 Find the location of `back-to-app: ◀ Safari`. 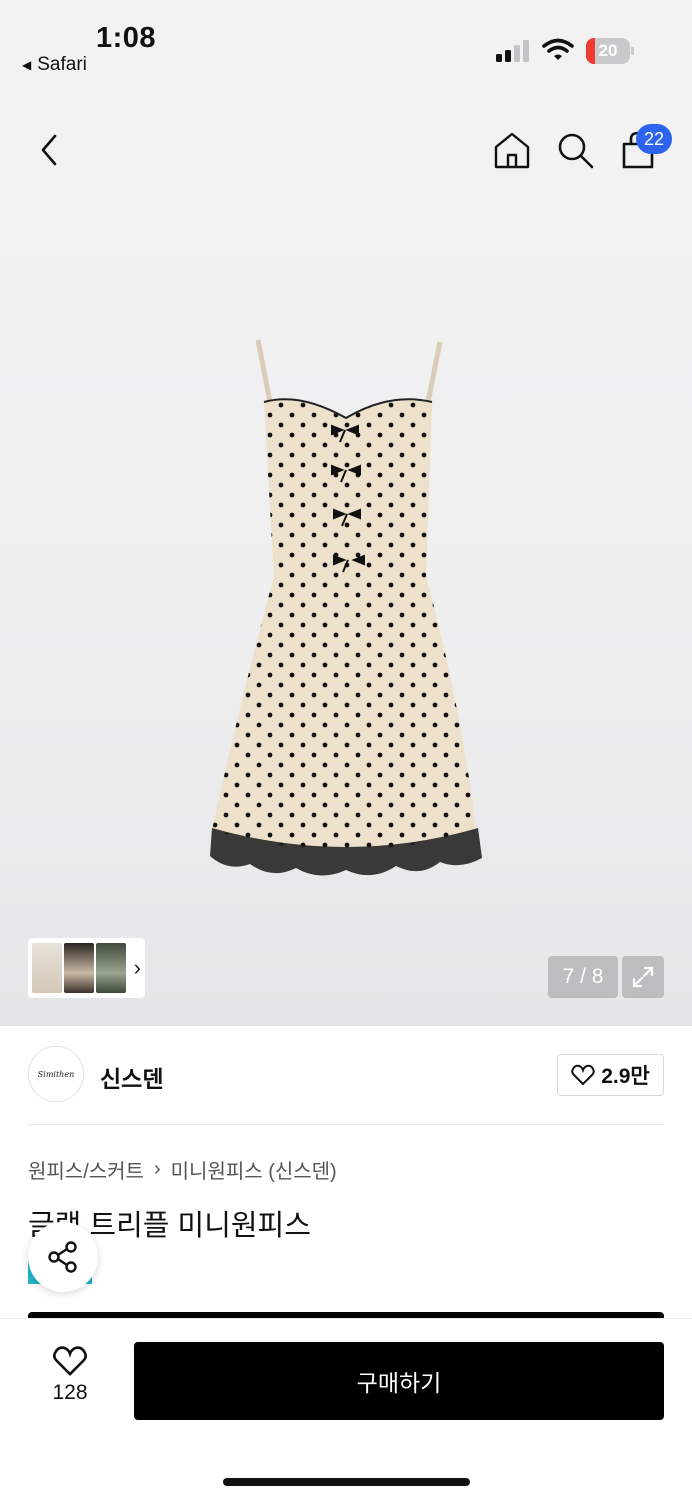

back-to-app: ◀ Safari is located at coordinates (54, 65).